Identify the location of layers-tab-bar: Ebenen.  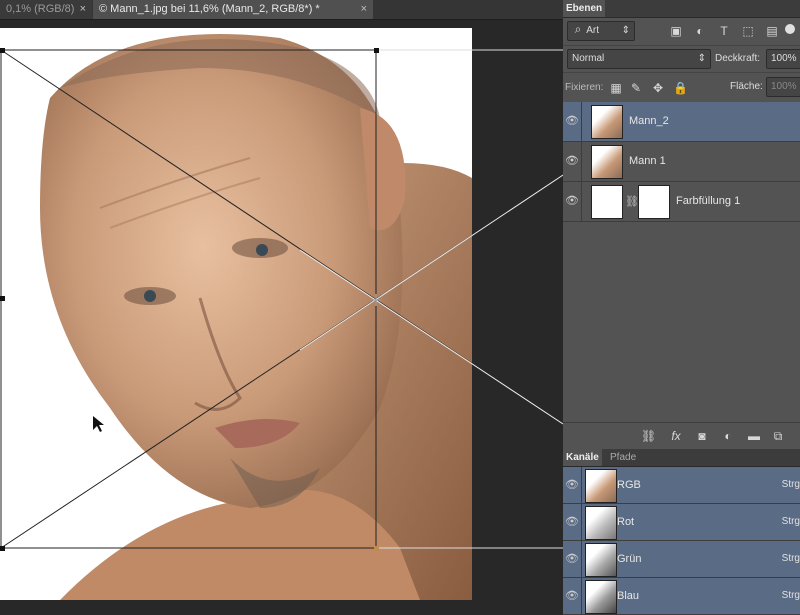
(681, 9).